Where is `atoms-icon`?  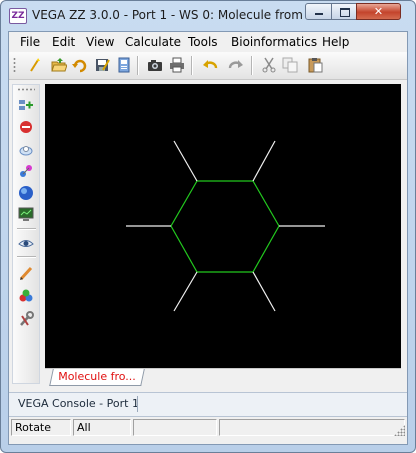 atoms-icon is located at coordinates (26, 296).